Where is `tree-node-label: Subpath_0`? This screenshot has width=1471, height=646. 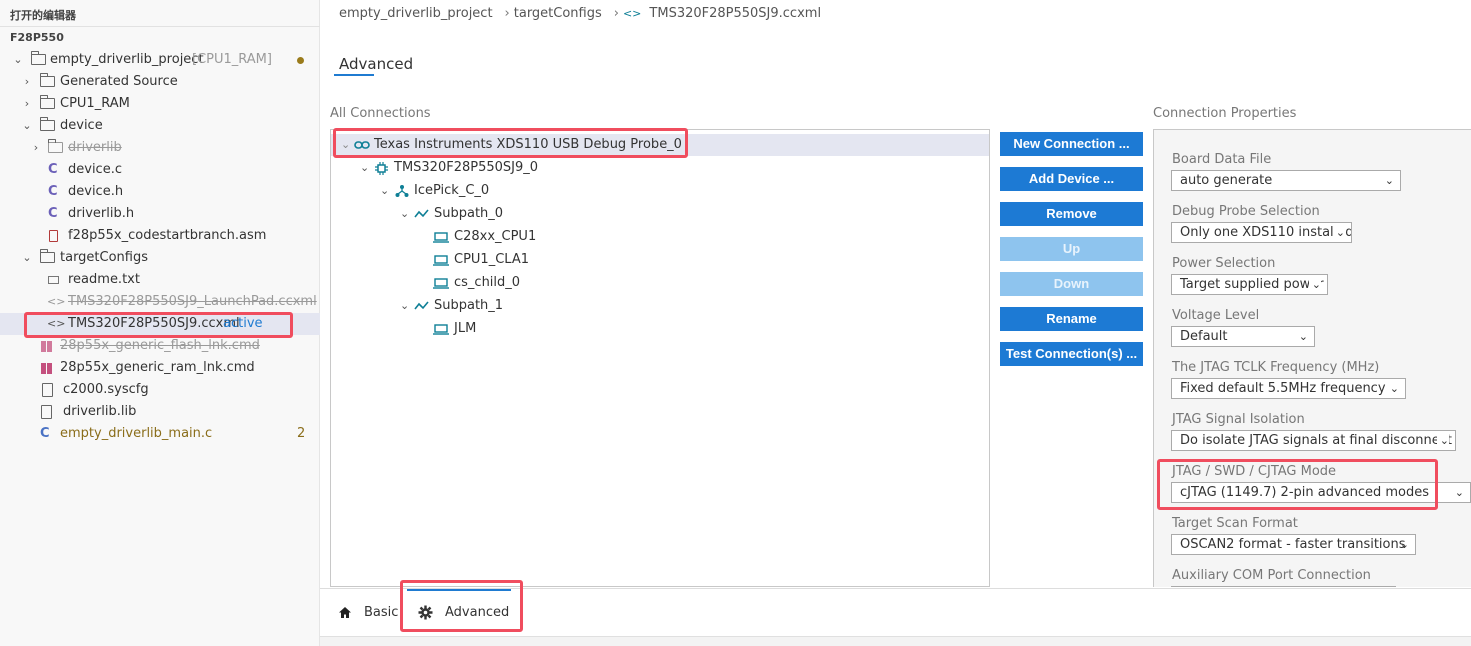
tree-node-label: Subpath_0 is located at coordinates (469, 213).